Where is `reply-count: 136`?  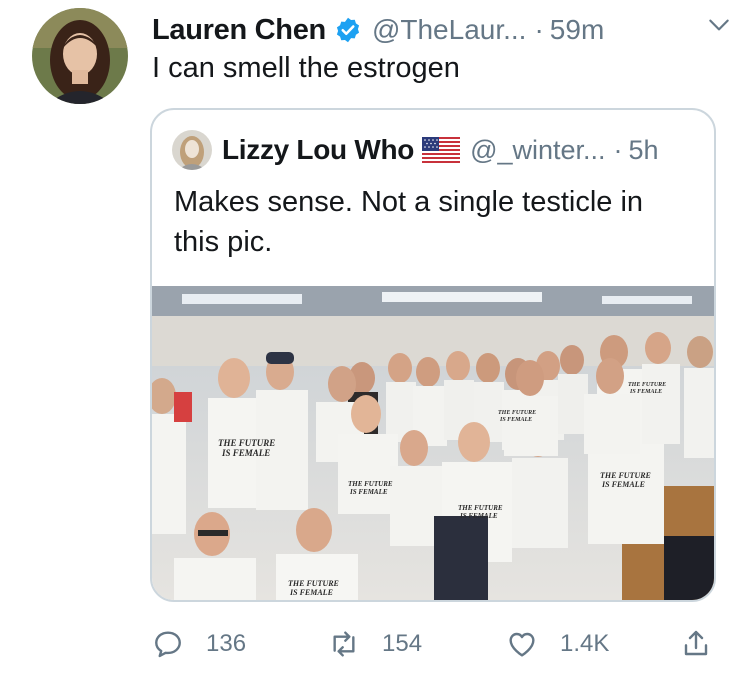
reply-count: 136 is located at coordinates (226, 643).